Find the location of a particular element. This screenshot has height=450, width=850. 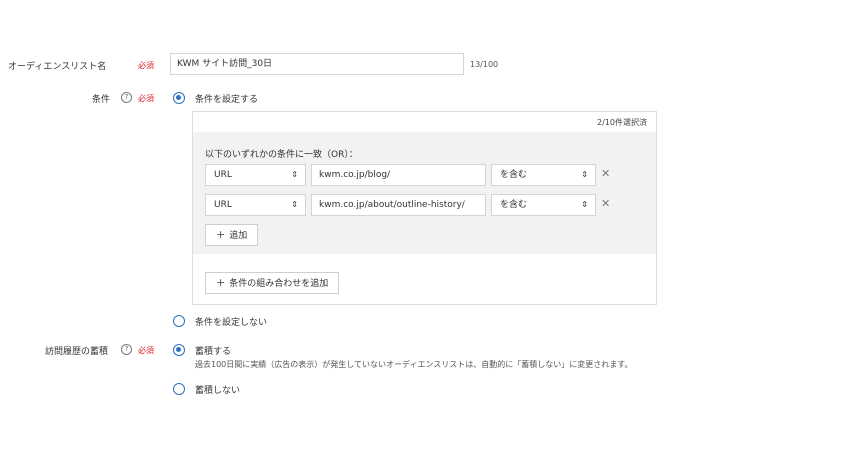

radio-no-store-history-label: 蓄積しない is located at coordinates (218, 391).